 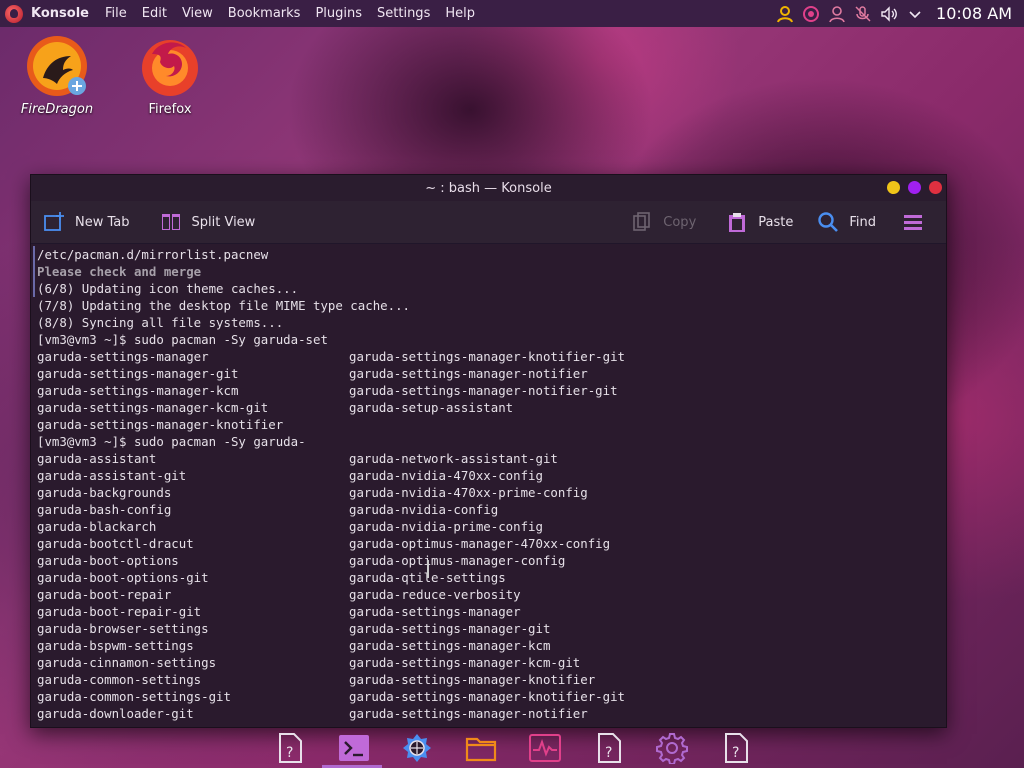 What do you see at coordinates (863, 14) in the screenshot?
I see `microphone-muted-icon` at bounding box center [863, 14].